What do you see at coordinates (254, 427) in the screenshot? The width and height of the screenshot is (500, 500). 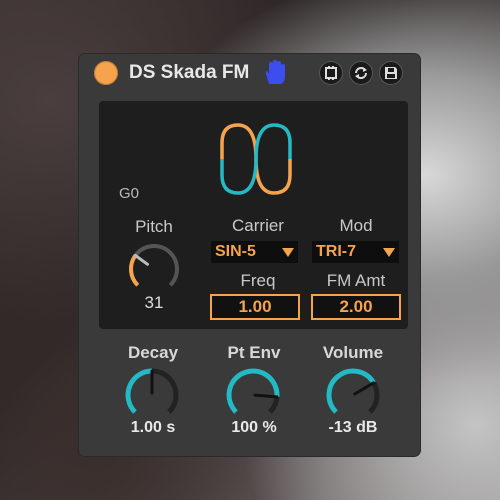 I see `pt-env-value: 100 %` at bounding box center [254, 427].